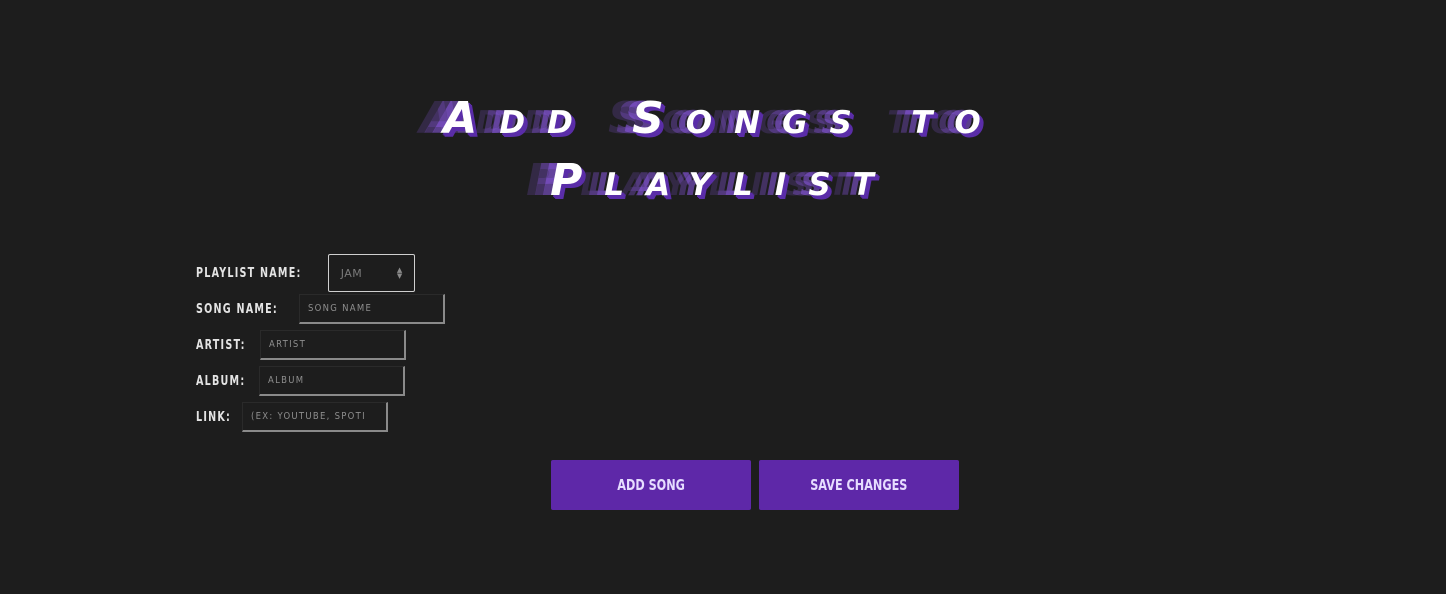 The image size is (1446, 594). I want to click on playlist-name-row: PLAYLIST NAME: JAM ▲ ▼, so click(320, 273).